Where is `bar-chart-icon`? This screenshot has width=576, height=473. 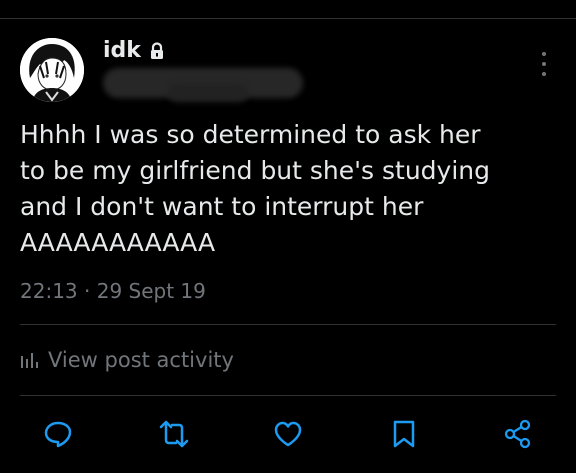
bar-chart-icon is located at coordinates (29, 360).